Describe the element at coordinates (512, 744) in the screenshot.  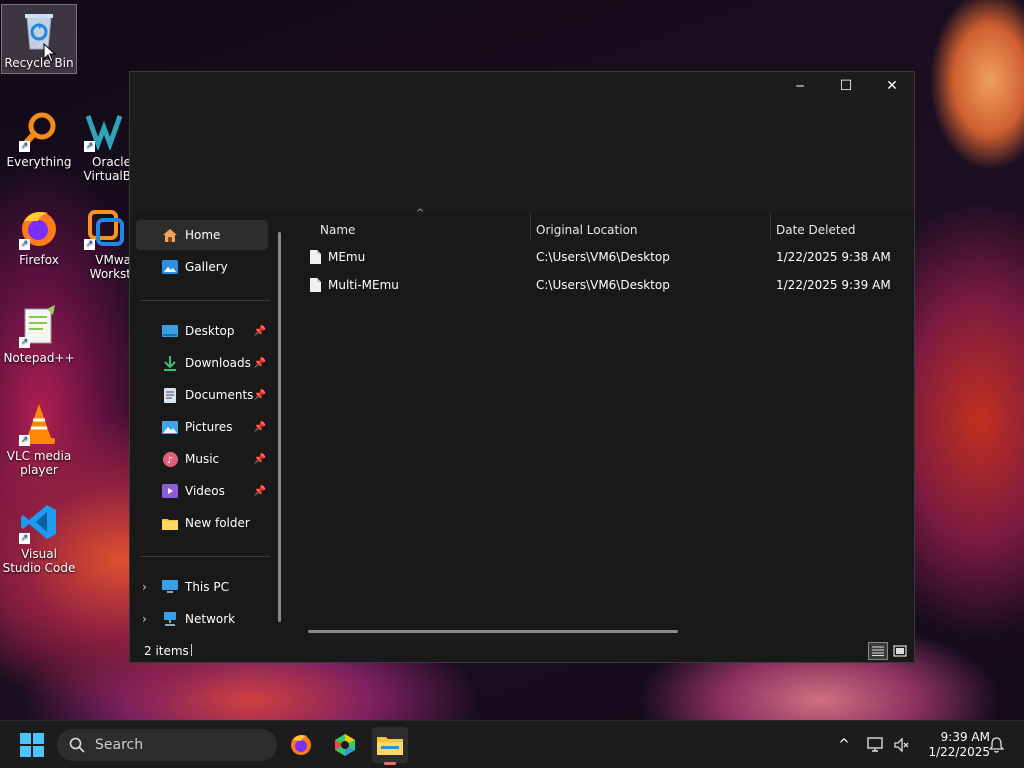
I see `taskbar: Search ^ 9:39 AM 1/22/2025` at that location.